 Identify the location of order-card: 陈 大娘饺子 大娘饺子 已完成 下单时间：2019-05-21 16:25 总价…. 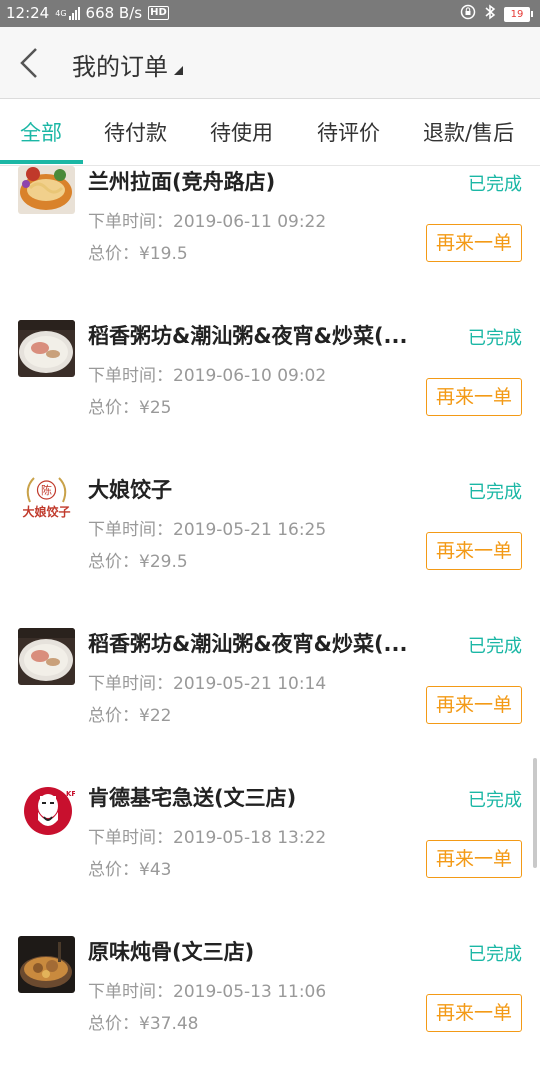
(270, 543).